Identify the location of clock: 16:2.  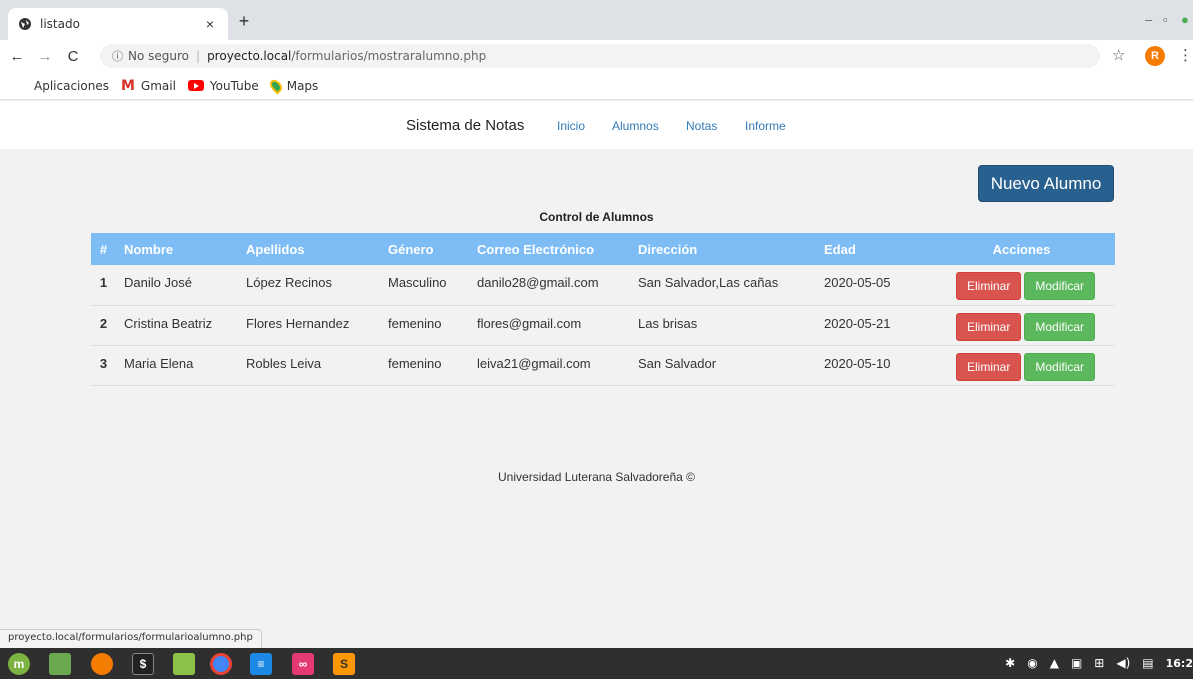
(1179, 663).